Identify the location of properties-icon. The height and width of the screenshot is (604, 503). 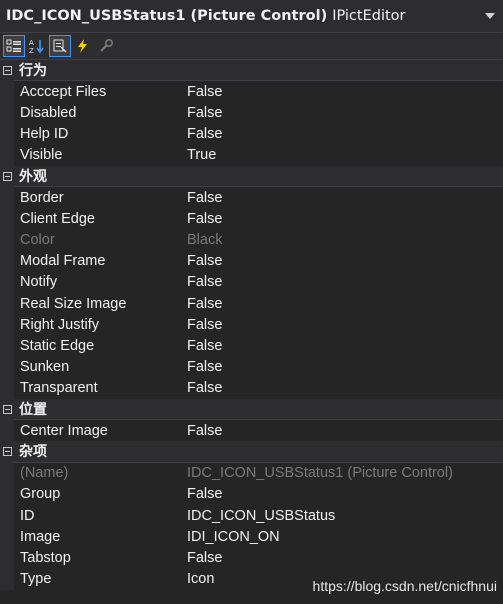
(60, 46).